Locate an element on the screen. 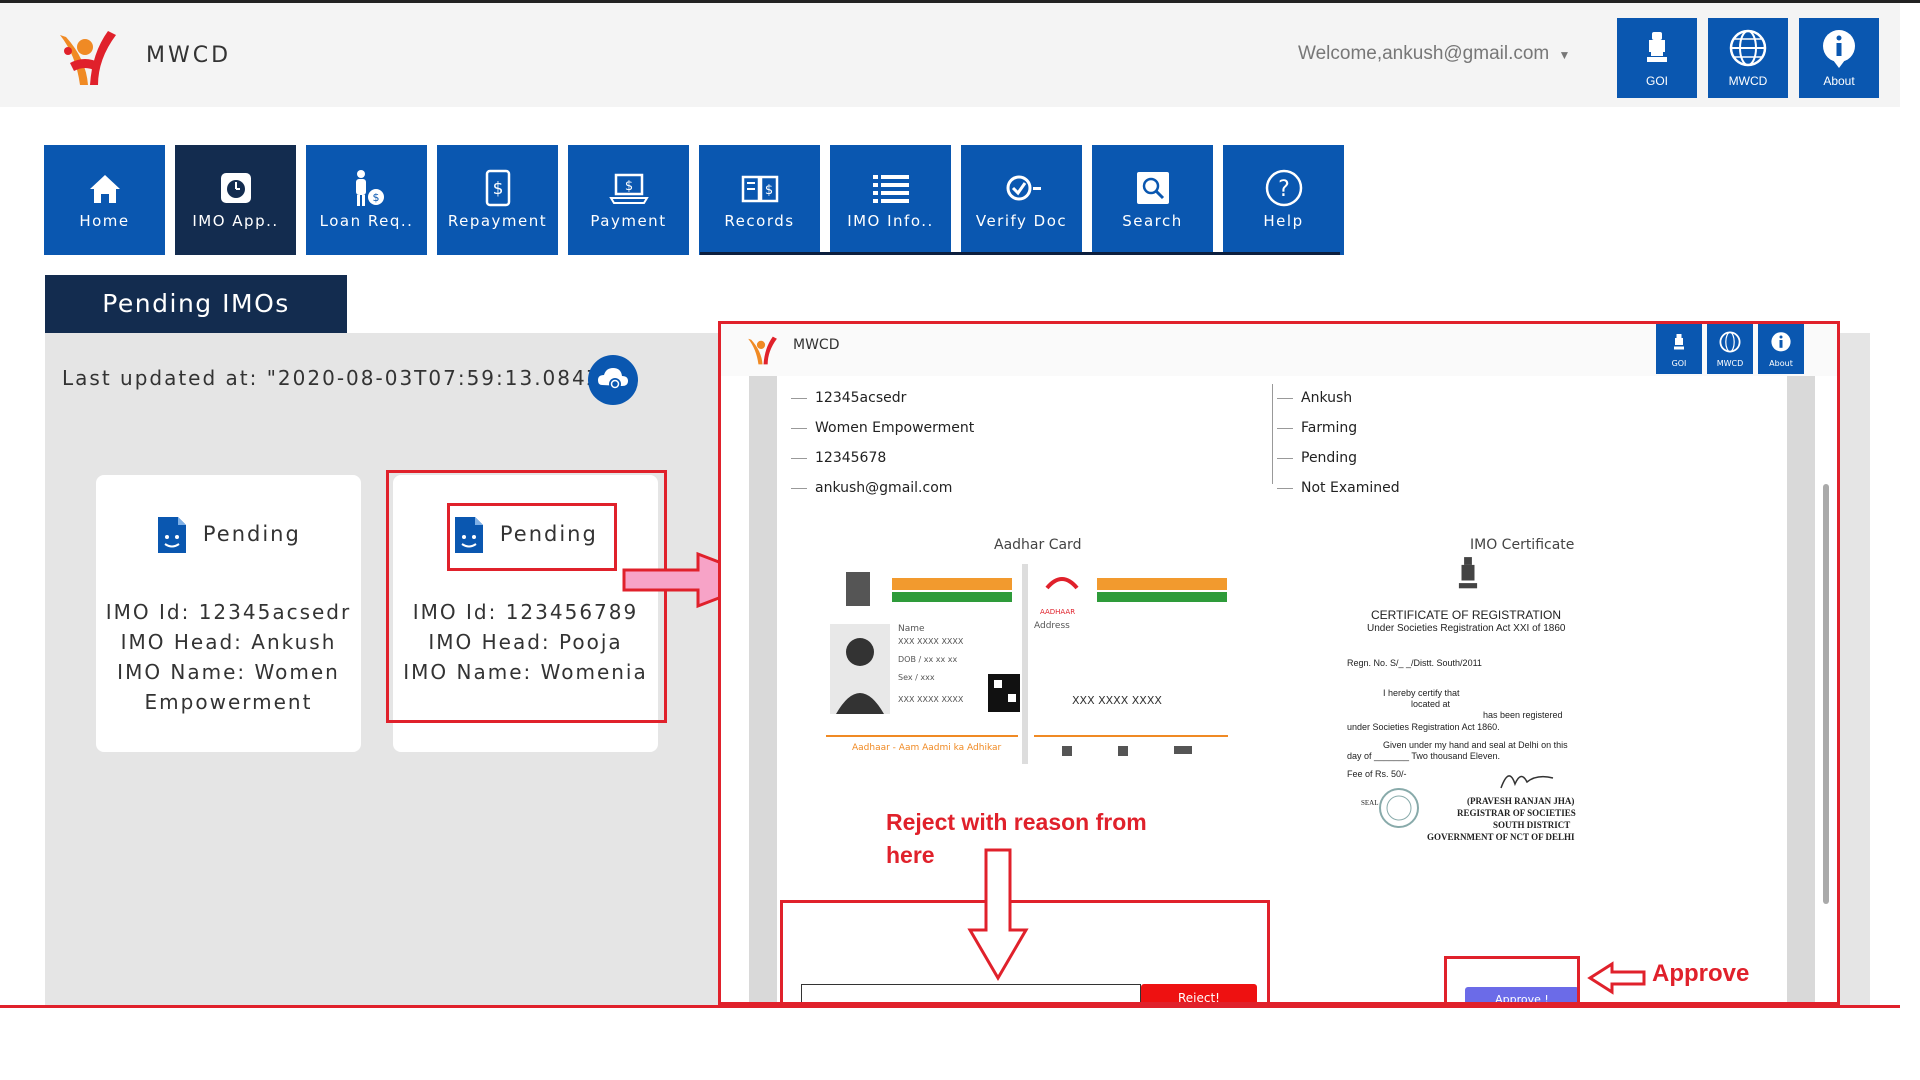 This screenshot has height=1080, width=1920. aadhar-number-small: XXX XXXX XXXX is located at coordinates (931, 699).